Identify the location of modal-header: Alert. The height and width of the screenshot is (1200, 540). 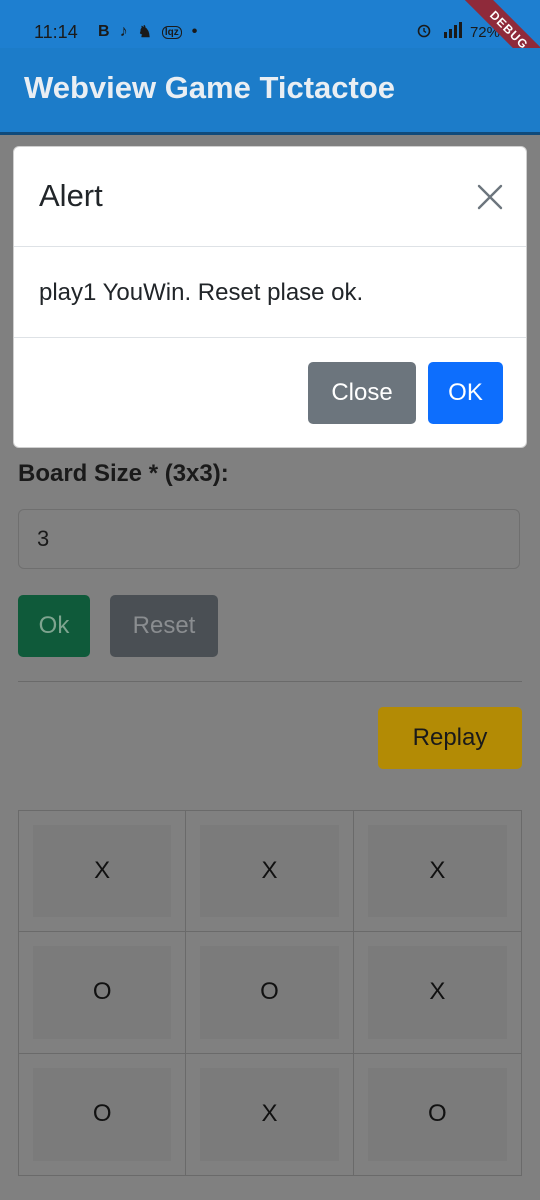
(270, 197).